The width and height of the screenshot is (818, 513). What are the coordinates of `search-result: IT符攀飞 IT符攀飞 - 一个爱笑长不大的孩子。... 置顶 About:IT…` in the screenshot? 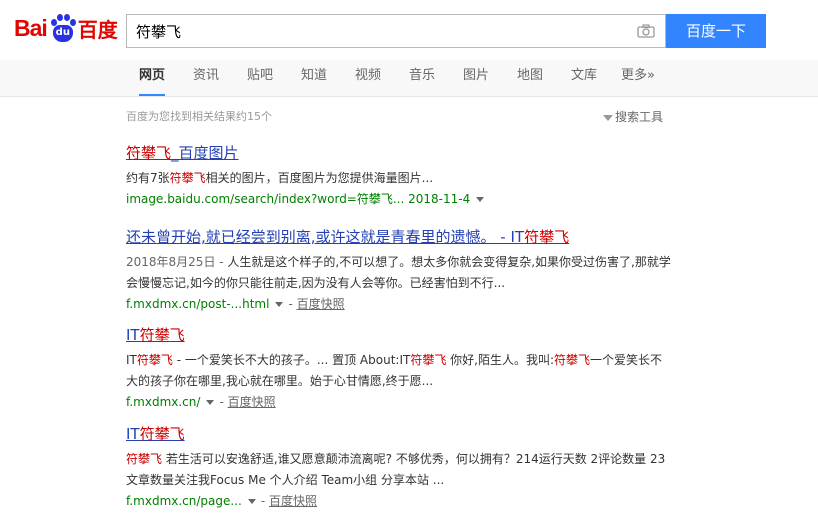 It's located at (398, 368).